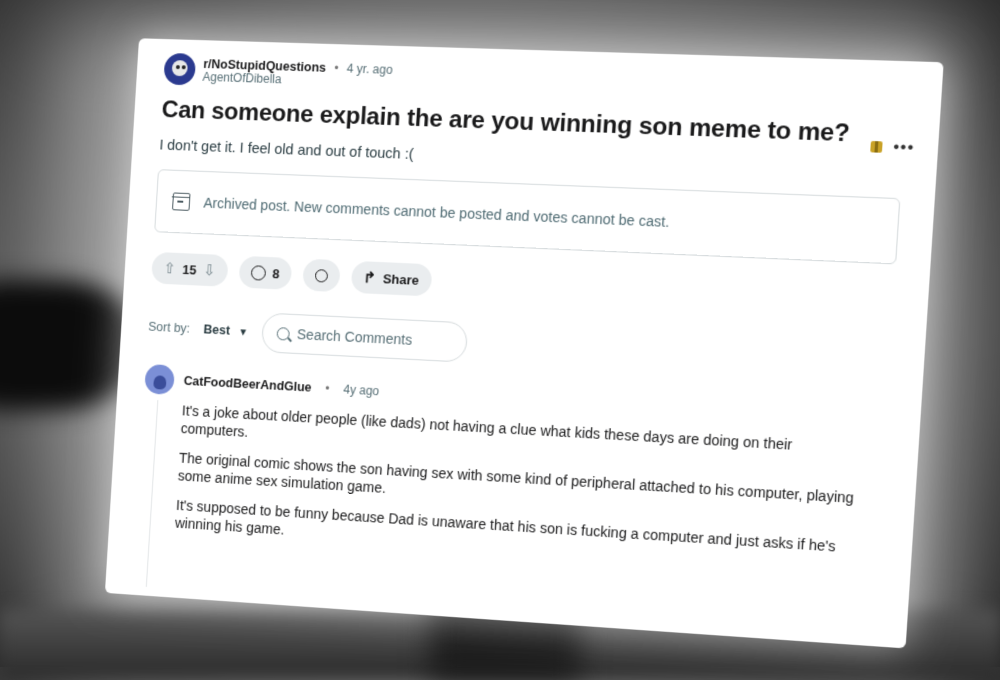 The width and height of the screenshot is (1000, 680). Describe the element at coordinates (152, 493) in the screenshot. I see `thread-line` at that location.